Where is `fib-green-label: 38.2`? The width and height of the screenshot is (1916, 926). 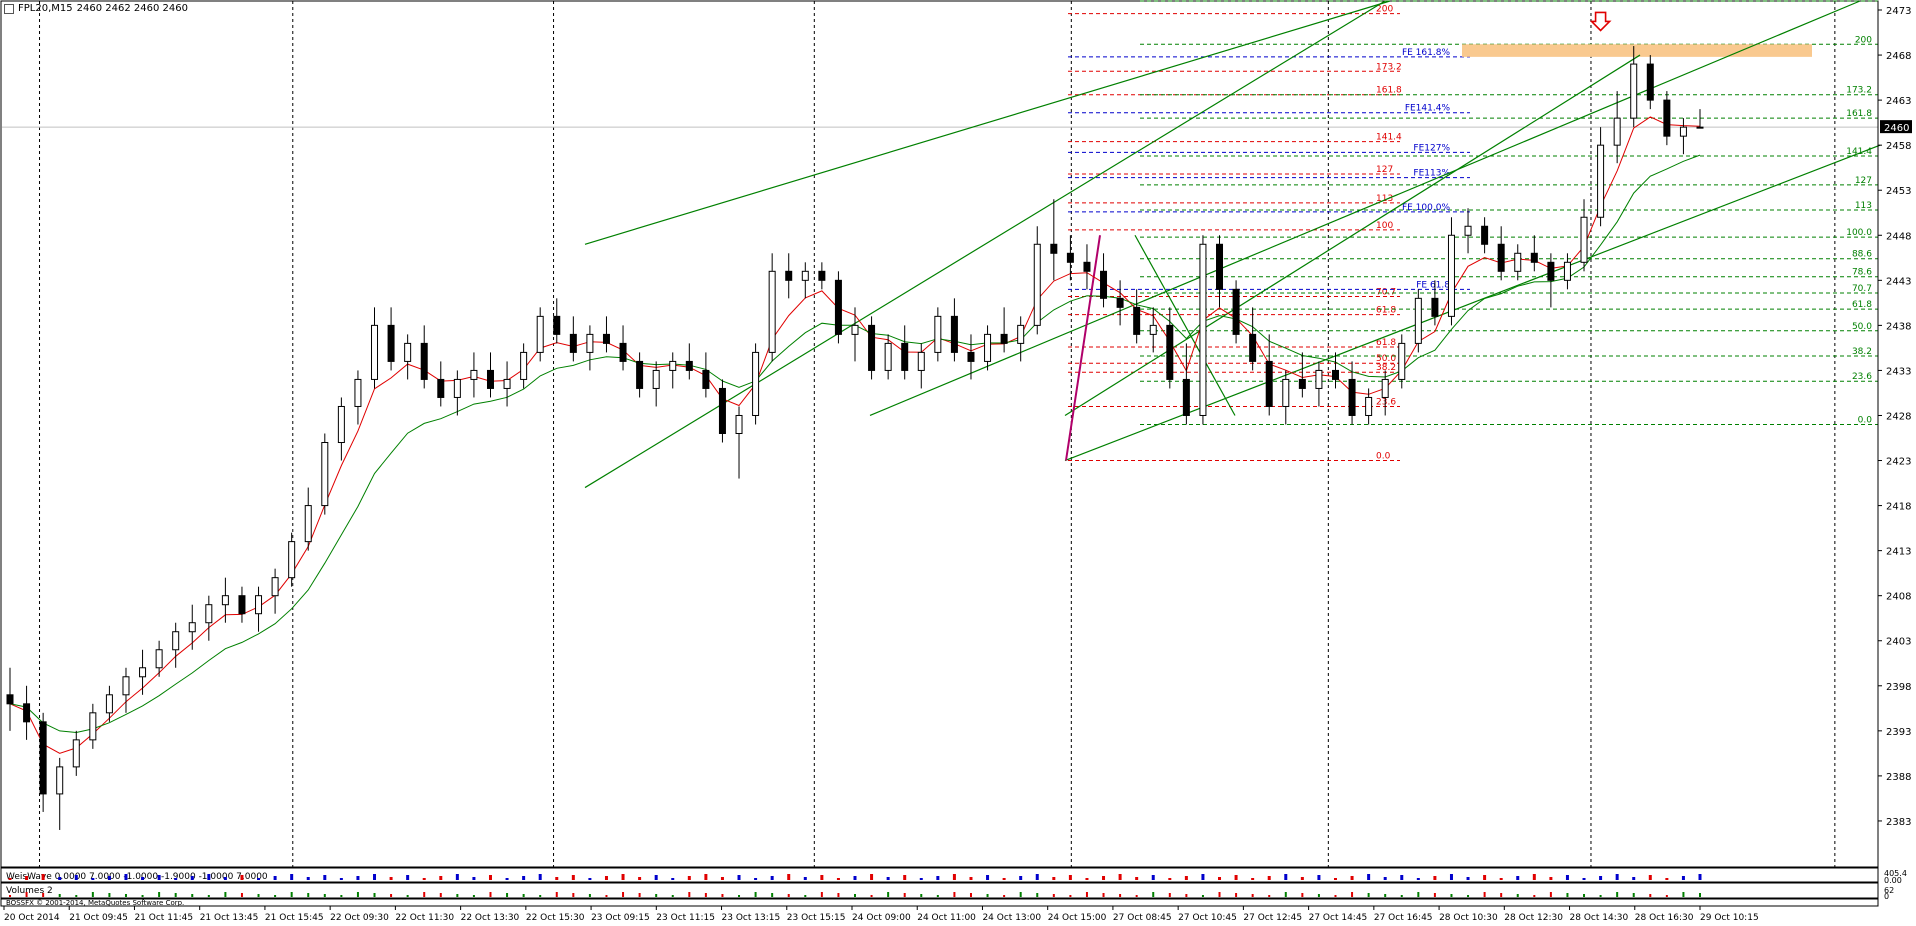
fib-green-label: 38.2 is located at coordinates (1862, 352).